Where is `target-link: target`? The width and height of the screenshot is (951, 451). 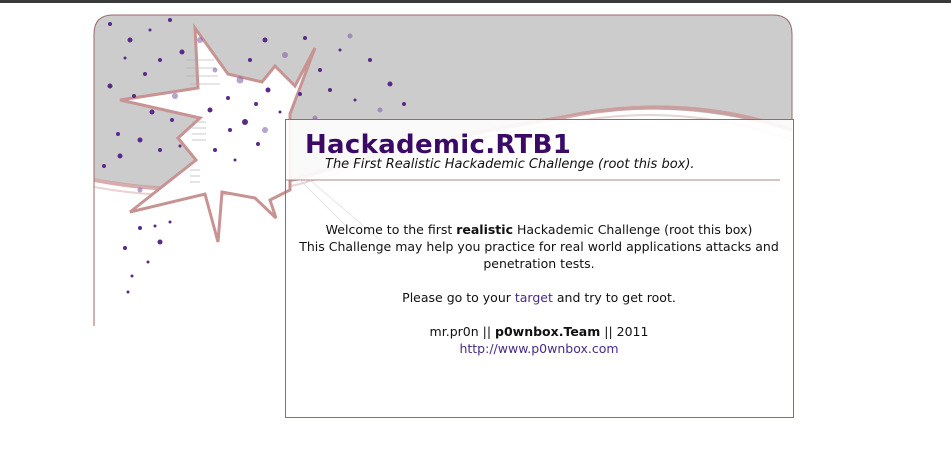
target-link: target is located at coordinates (534, 297).